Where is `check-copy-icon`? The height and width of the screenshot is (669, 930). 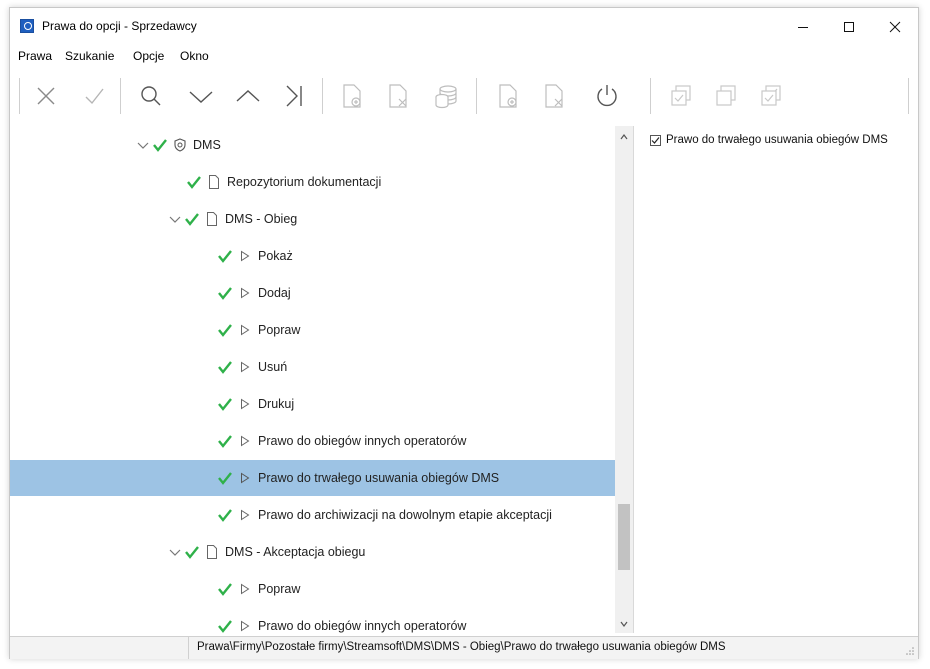 check-copy-icon is located at coordinates (771, 96).